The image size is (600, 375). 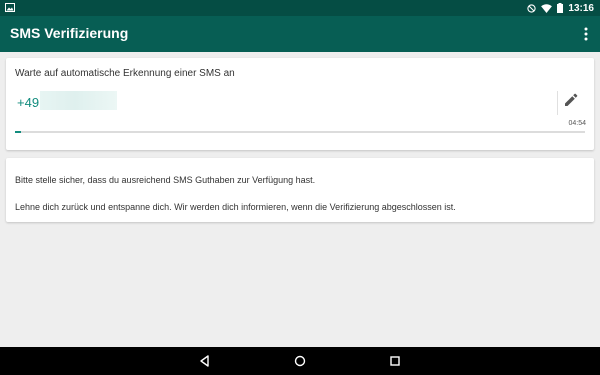 I want to click on countdown-timer: 04:54, so click(x=577, y=123).